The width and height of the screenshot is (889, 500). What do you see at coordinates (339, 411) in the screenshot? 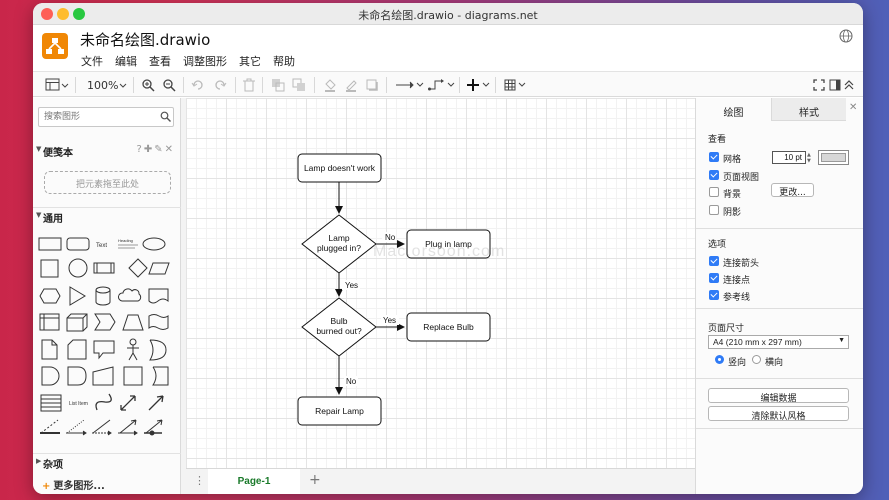
I see `node-repair-lamp: Repair Lamp` at bounding box center [339, 411].